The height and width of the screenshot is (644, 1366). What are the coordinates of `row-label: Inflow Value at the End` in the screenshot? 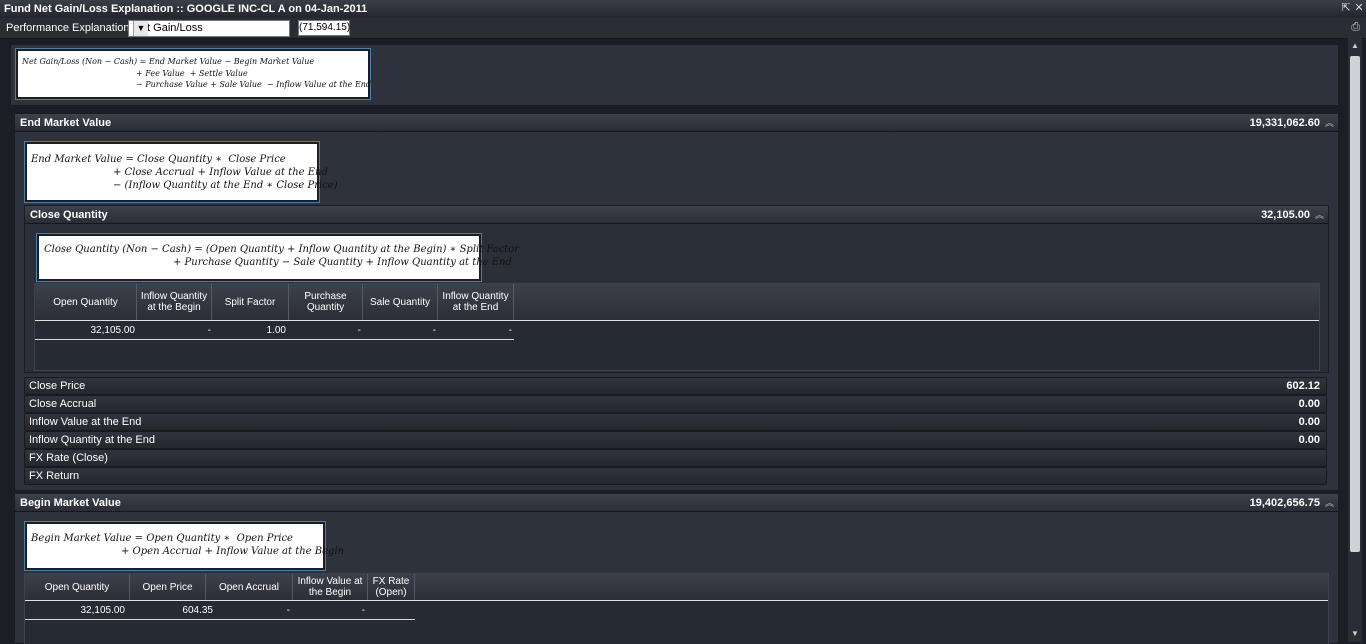 It's located at (85, 422).